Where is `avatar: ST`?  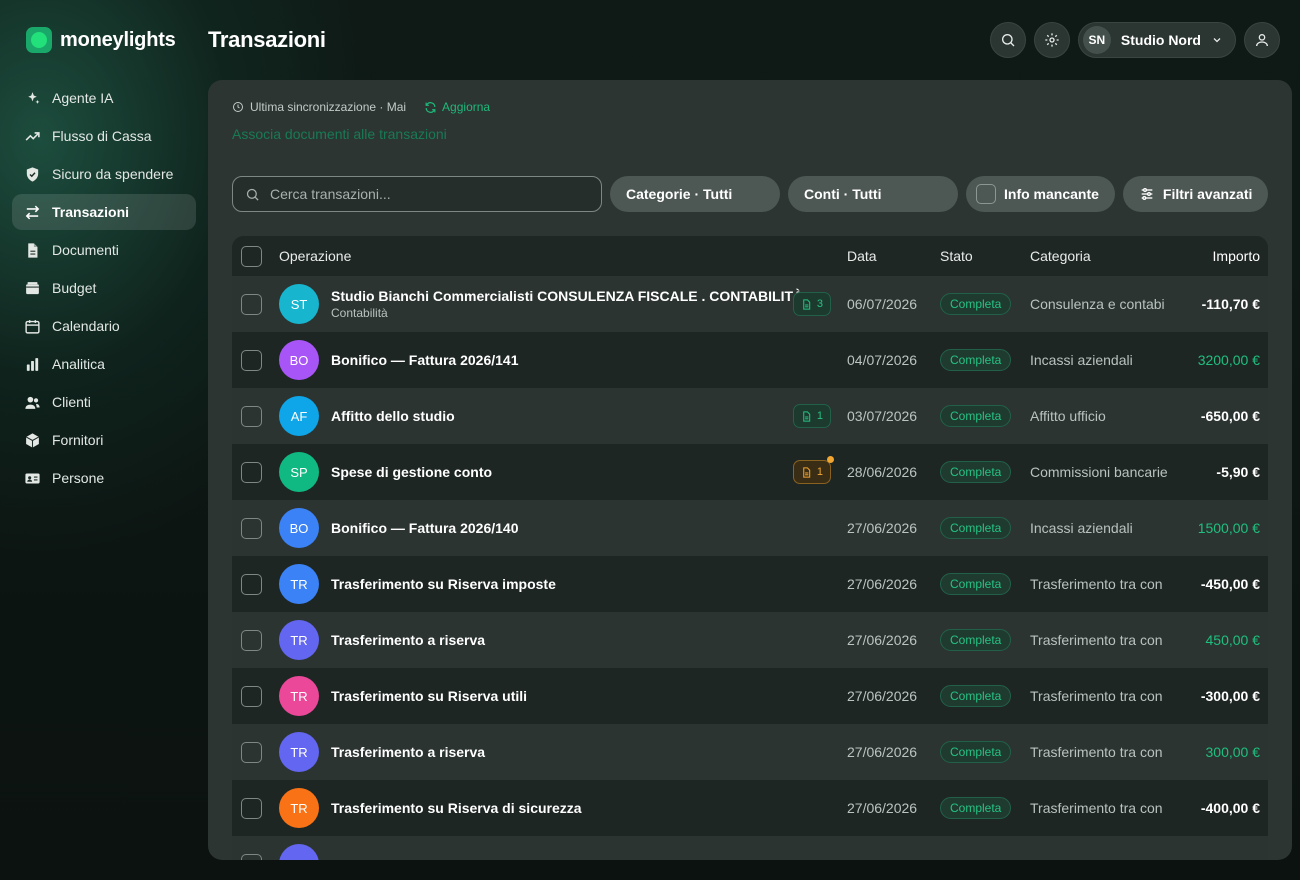 avatar: ST is located at coordinates (299, 304).